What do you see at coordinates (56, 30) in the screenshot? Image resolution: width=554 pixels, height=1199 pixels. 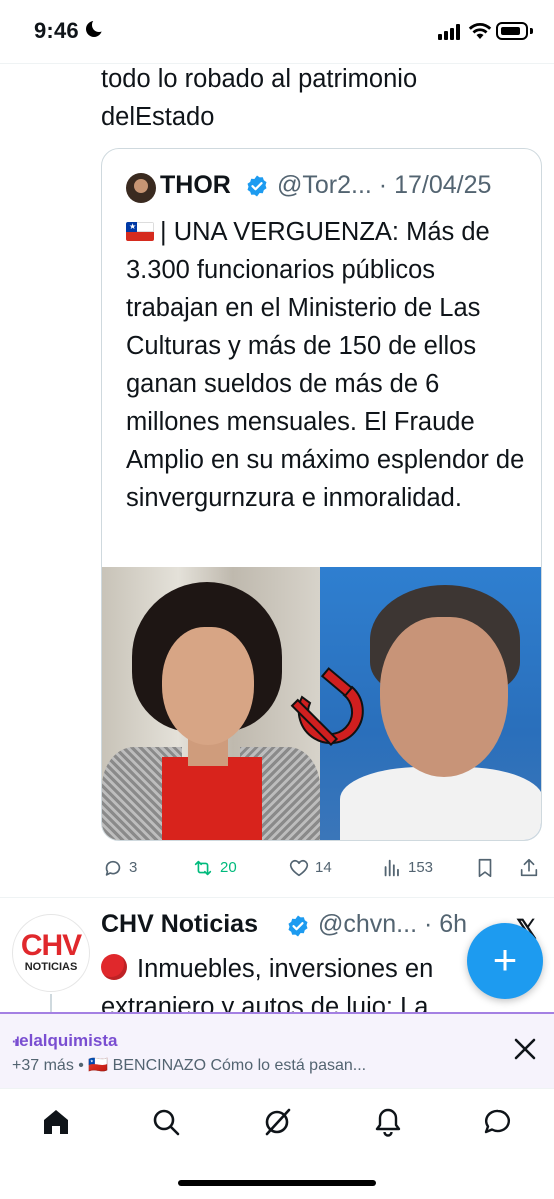 I see `status-time: 9:46` at bounding box center [56, 30].